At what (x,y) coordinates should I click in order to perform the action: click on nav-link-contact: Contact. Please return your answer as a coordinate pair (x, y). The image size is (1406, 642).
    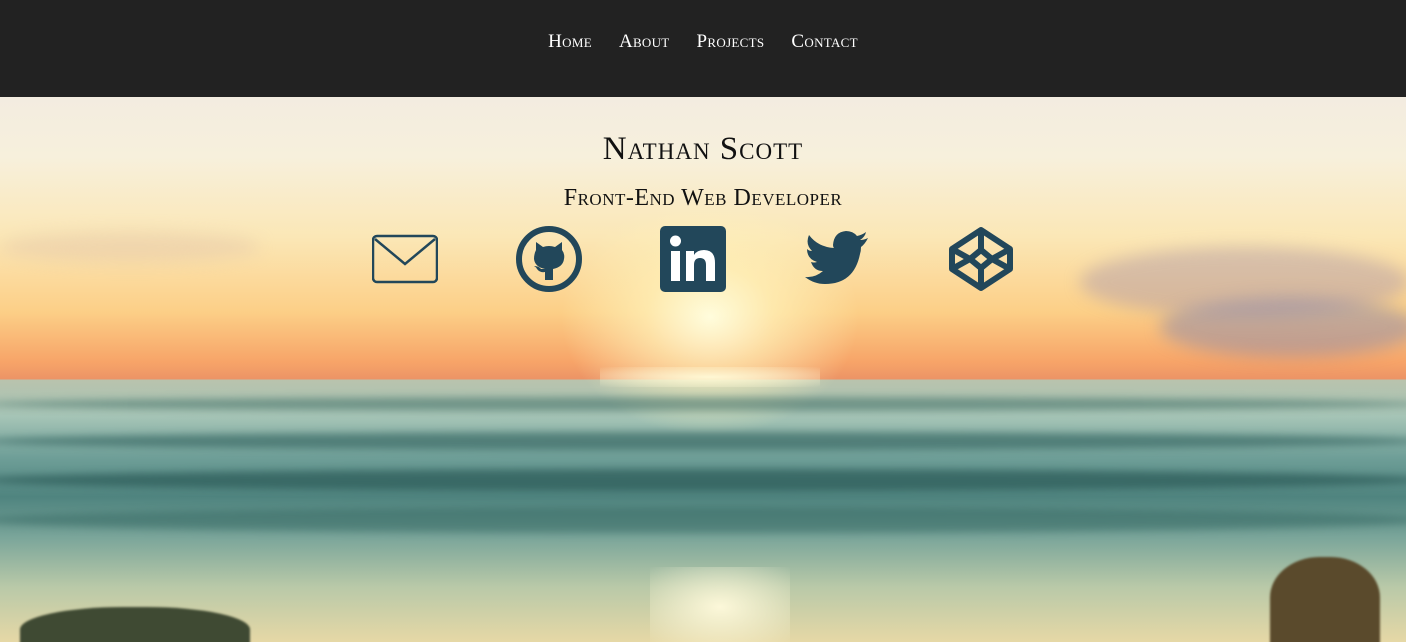
    Looking at the image, I should click on (824, 41).